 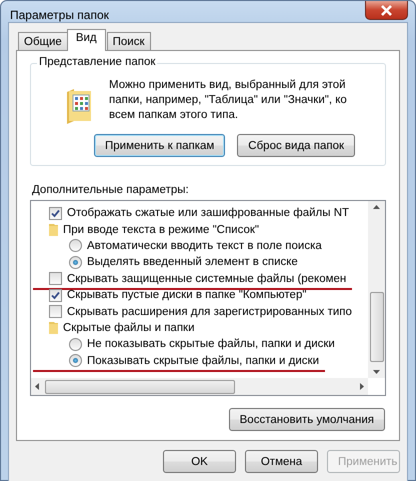 I want to click on restore-defaults-button: Восстановить умолчания, so click(x=306, y=419).